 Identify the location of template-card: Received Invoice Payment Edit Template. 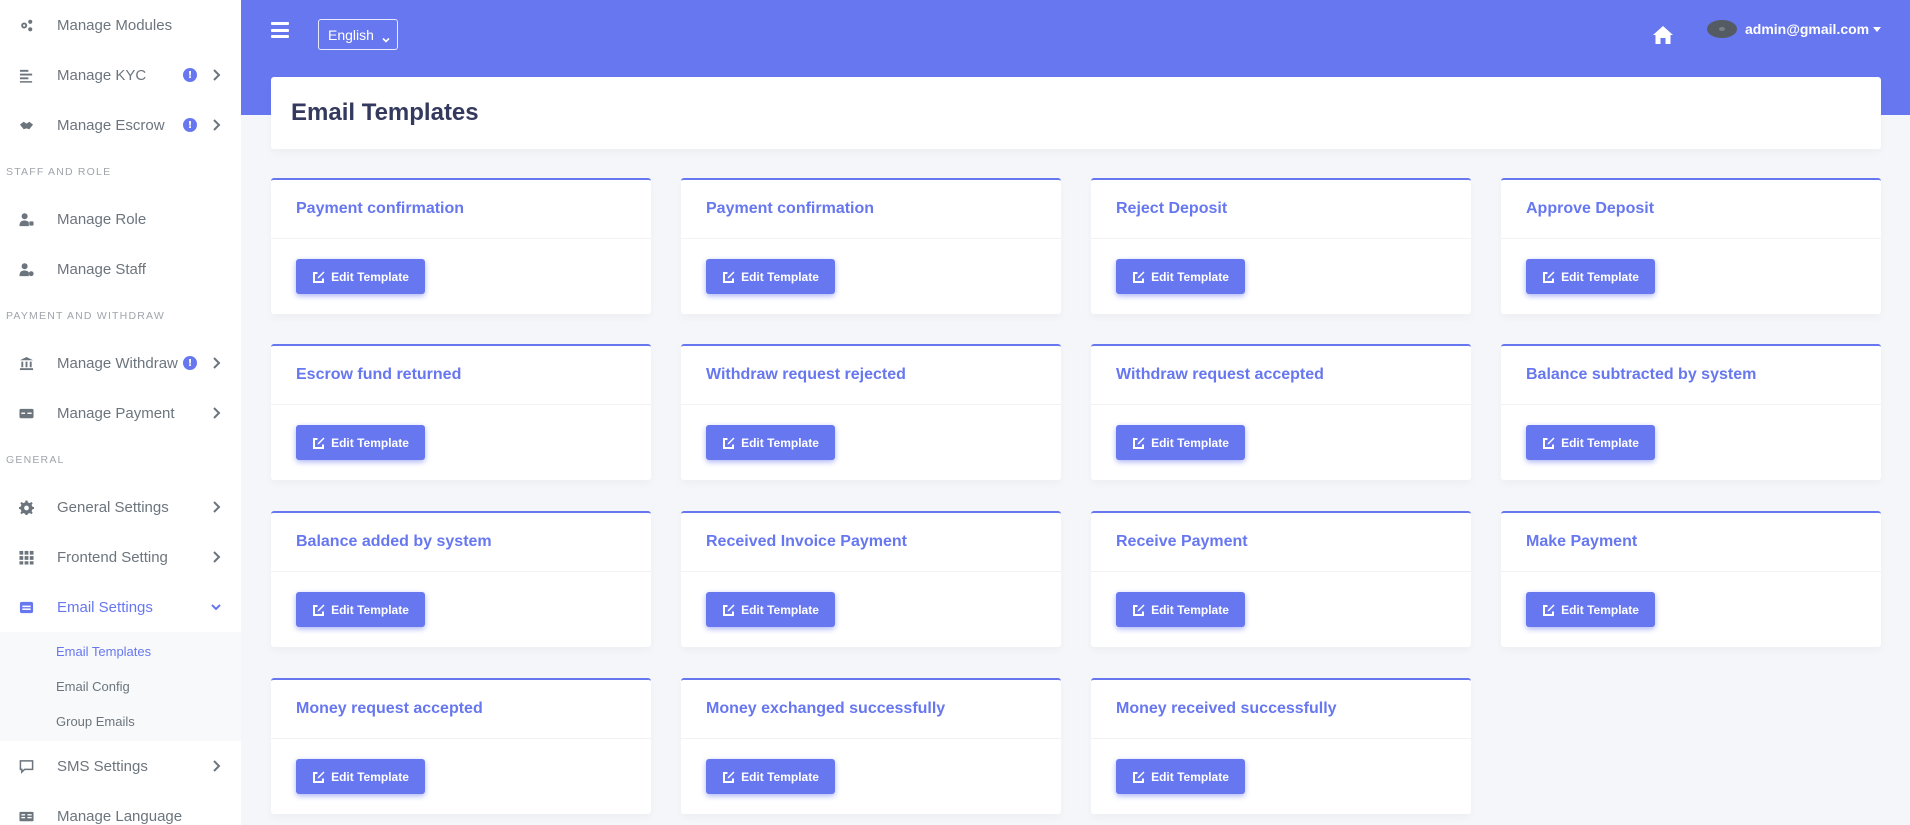
(871, 579).